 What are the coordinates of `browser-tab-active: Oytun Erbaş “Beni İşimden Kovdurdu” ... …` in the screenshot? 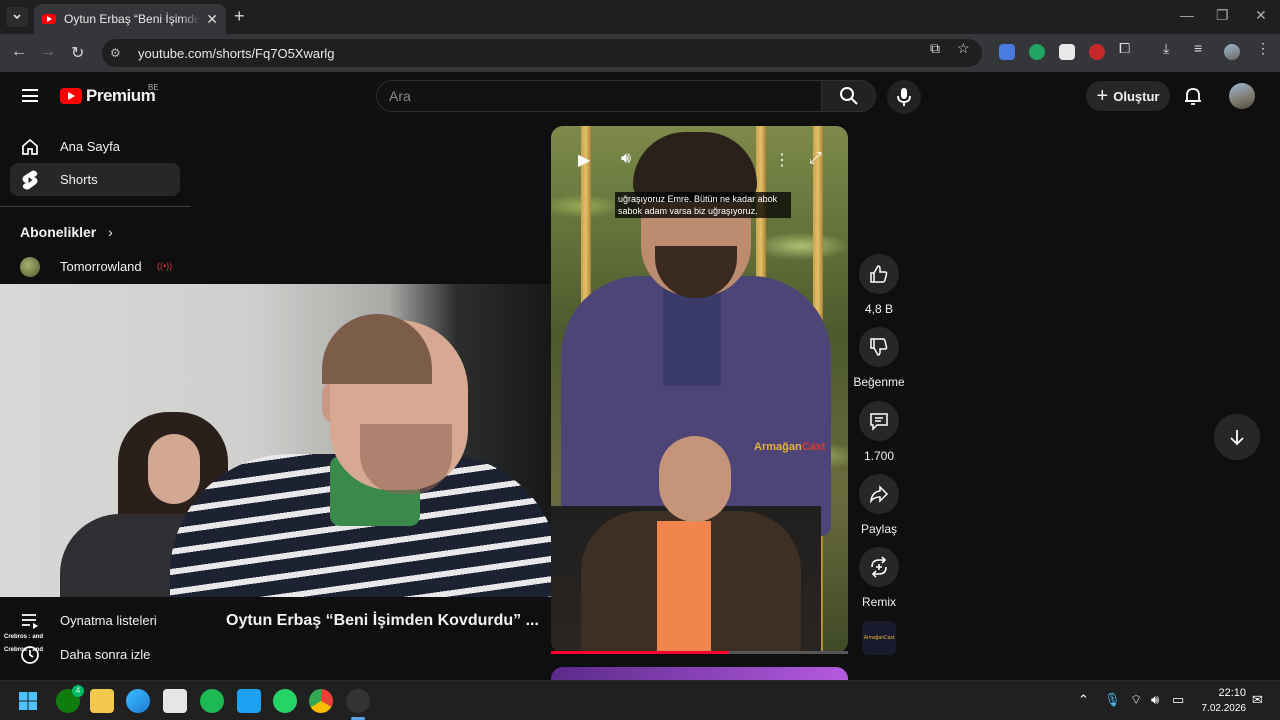 It's located at (130, 19).